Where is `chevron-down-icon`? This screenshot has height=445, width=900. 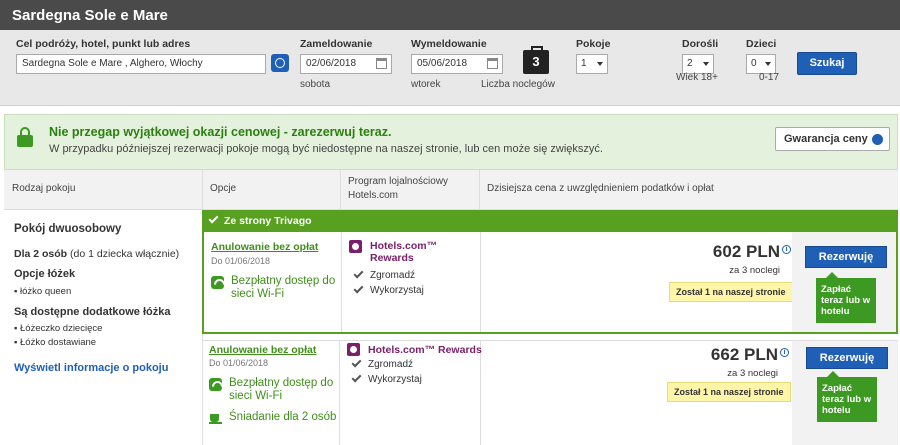
chevron-down-icon is located at coordinates (706, 64).